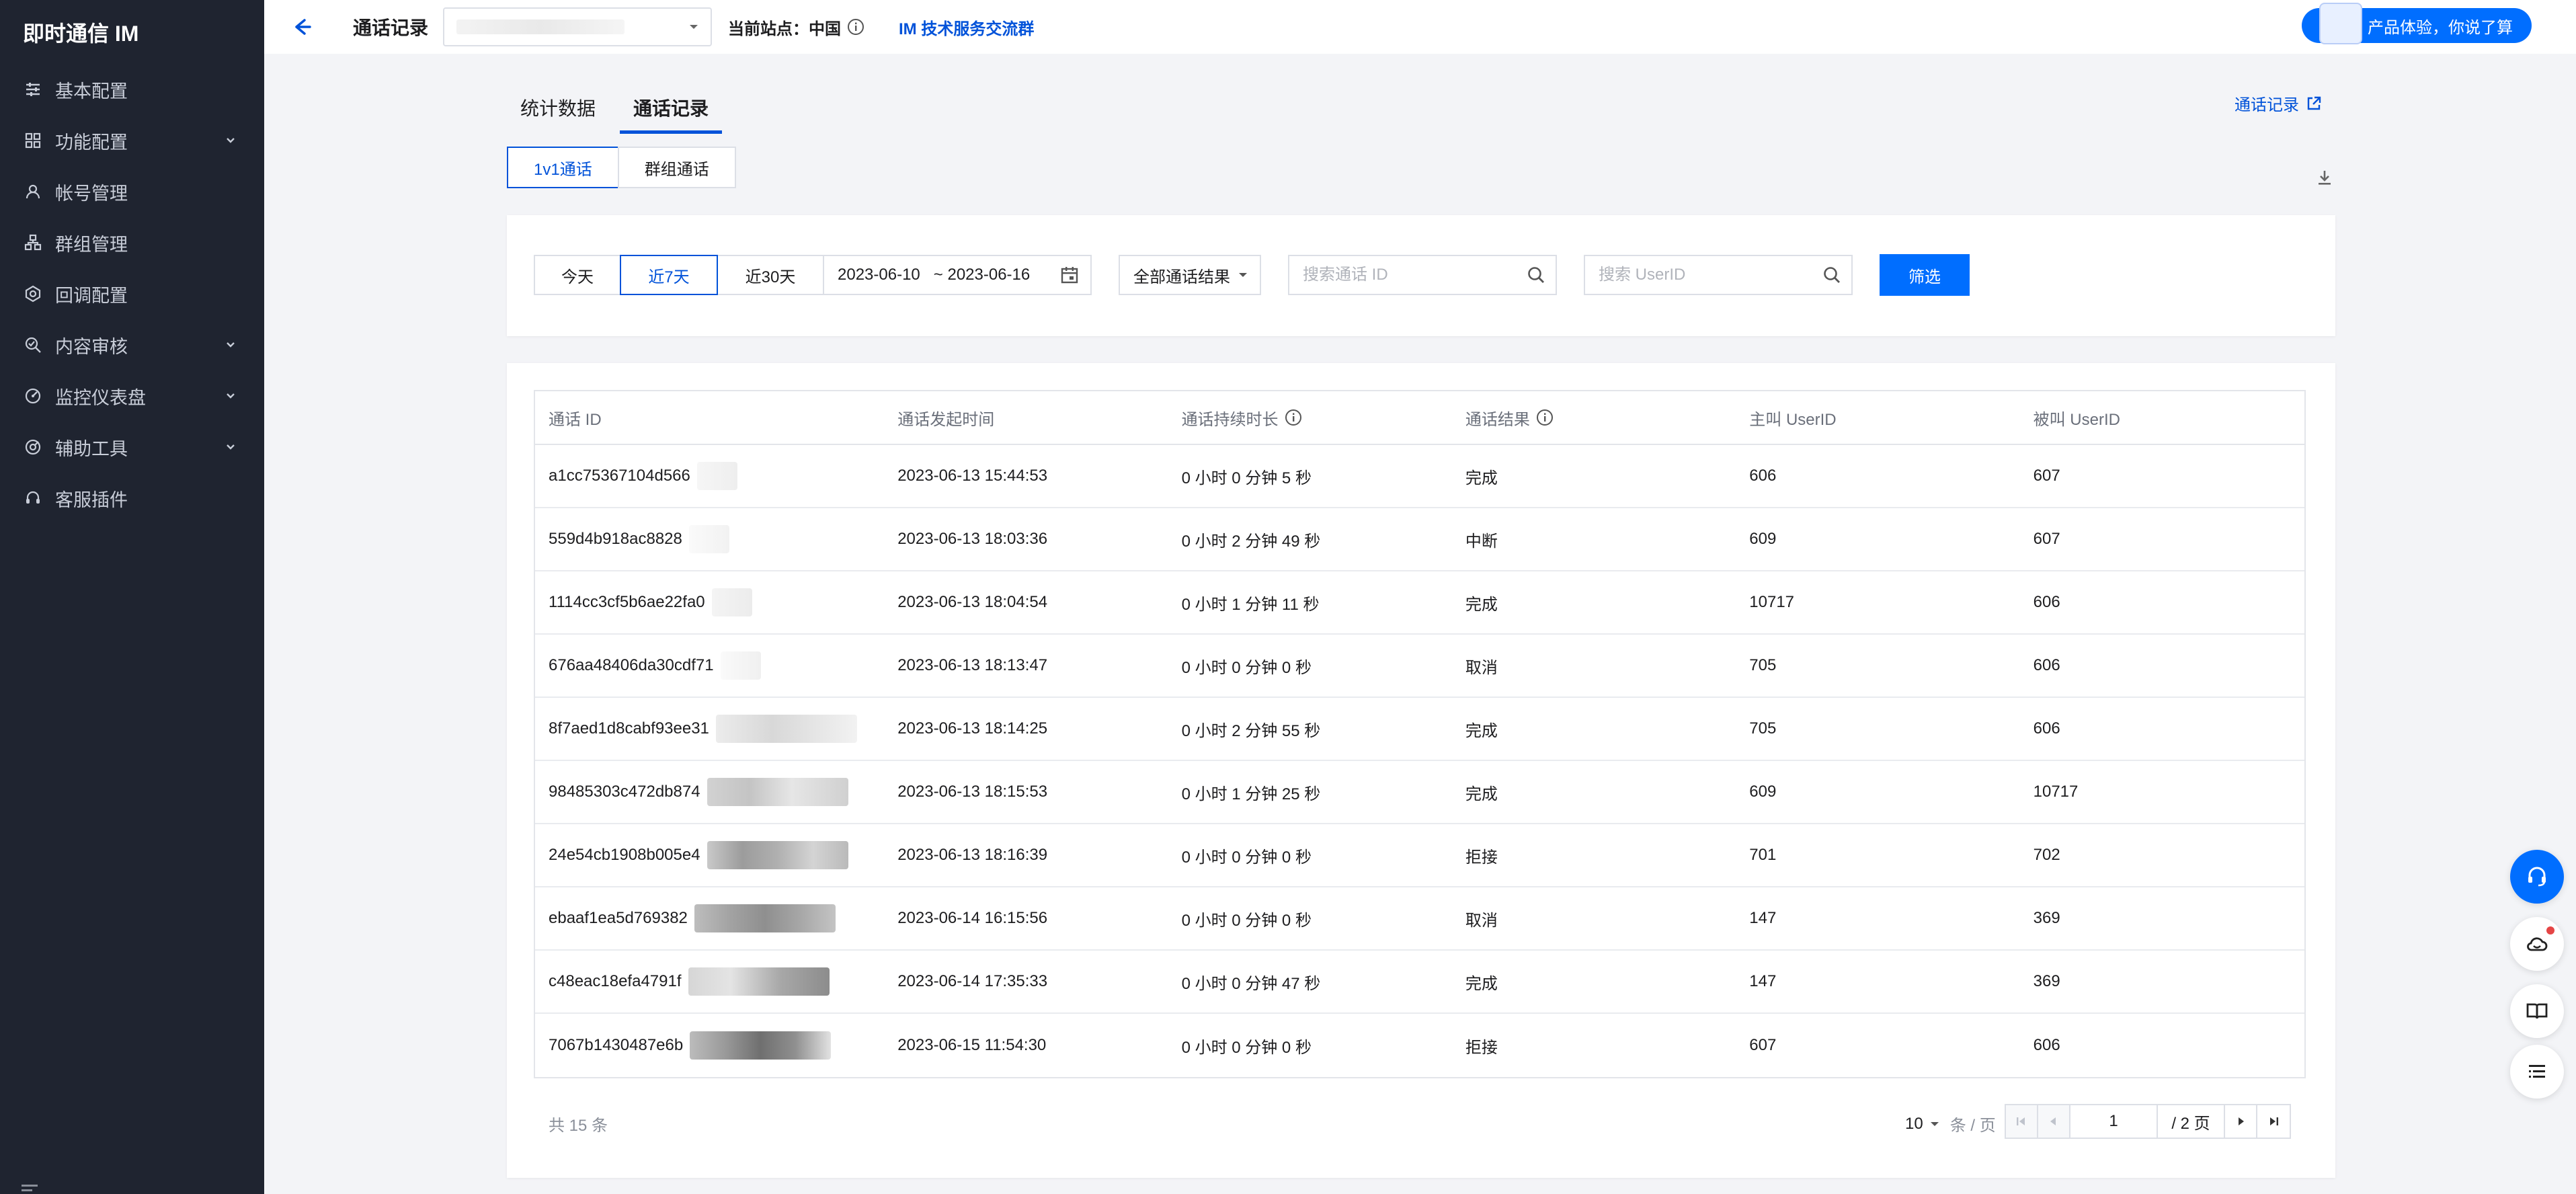  Describe the element at coordinates (1069, 275) in the screenshot. I see `calendar-icon` at that location.